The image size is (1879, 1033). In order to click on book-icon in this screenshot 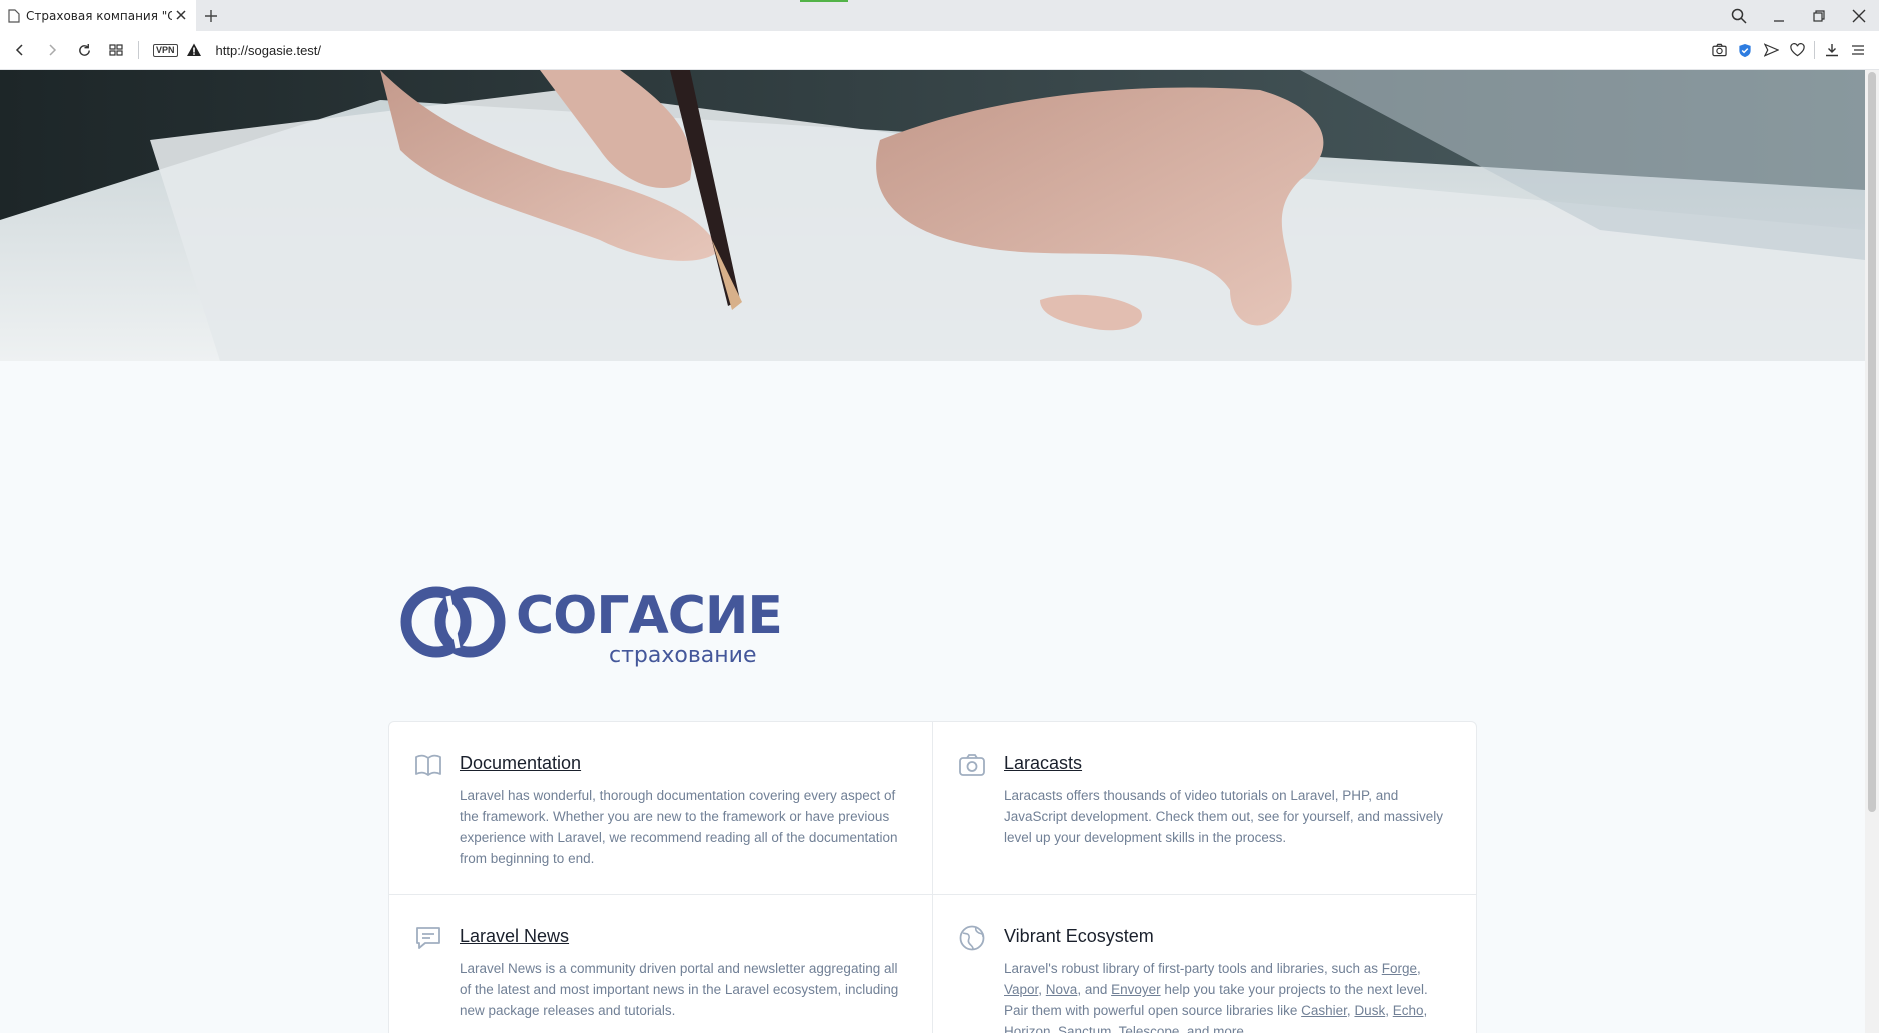, I will do `click(428, 765)`.